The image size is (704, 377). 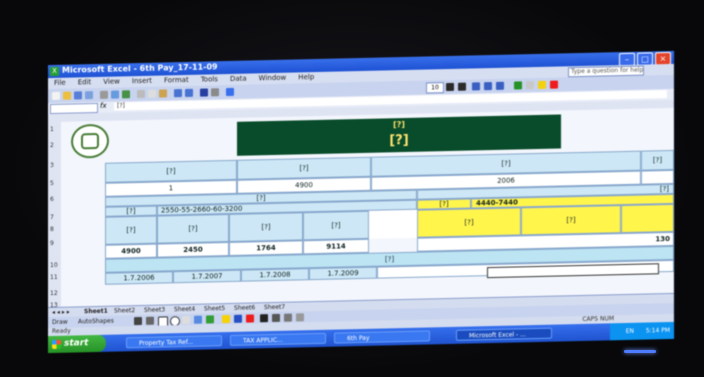 I want to click on menu-window: Window, so click(x=273, y=78).